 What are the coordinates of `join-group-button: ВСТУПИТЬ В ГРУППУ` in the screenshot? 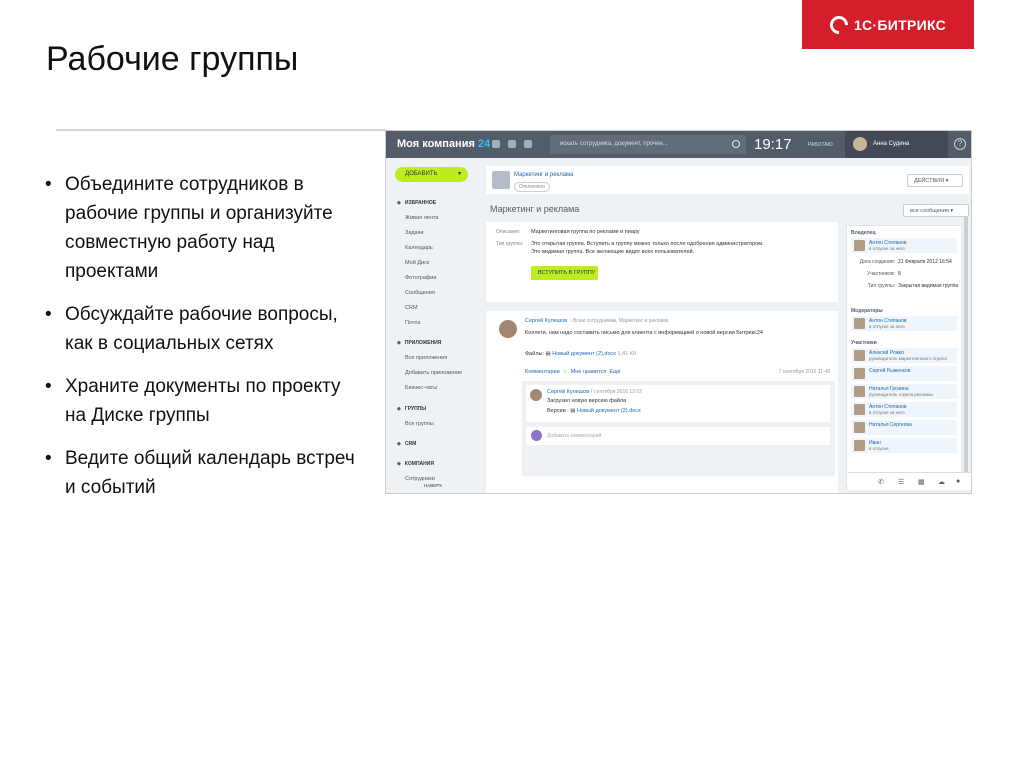 It's located at (564, 273).